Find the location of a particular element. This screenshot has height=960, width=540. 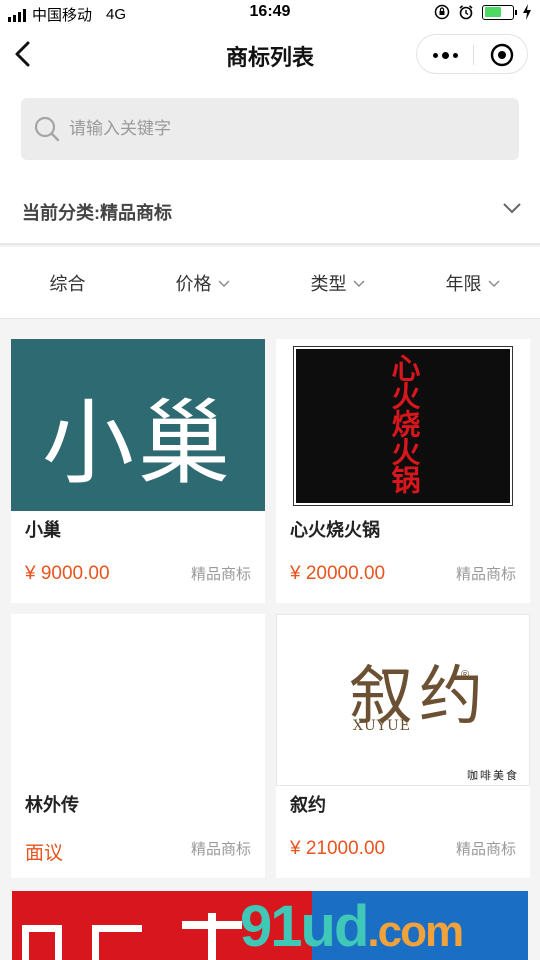

filter-label: 价格 is located at coordinates (193, 283).